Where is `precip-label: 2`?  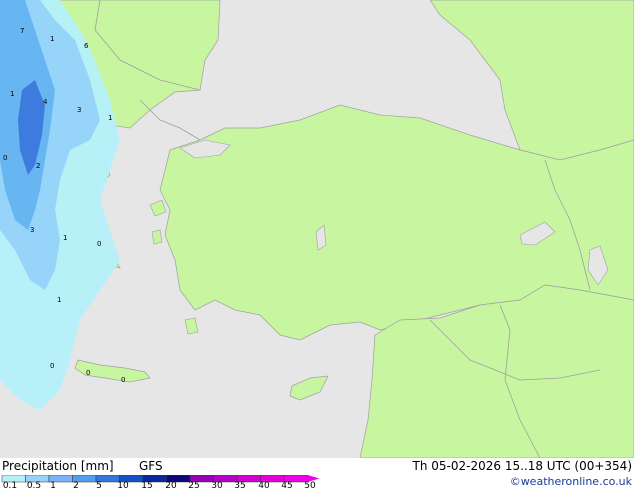 precip-label: 2 is located at coordinates (38, 166).